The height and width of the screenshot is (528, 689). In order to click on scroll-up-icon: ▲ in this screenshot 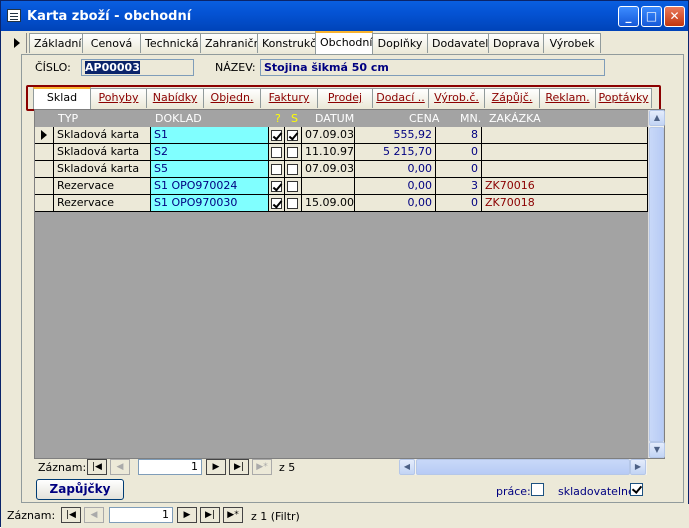, I will do `click(657, 118)`.